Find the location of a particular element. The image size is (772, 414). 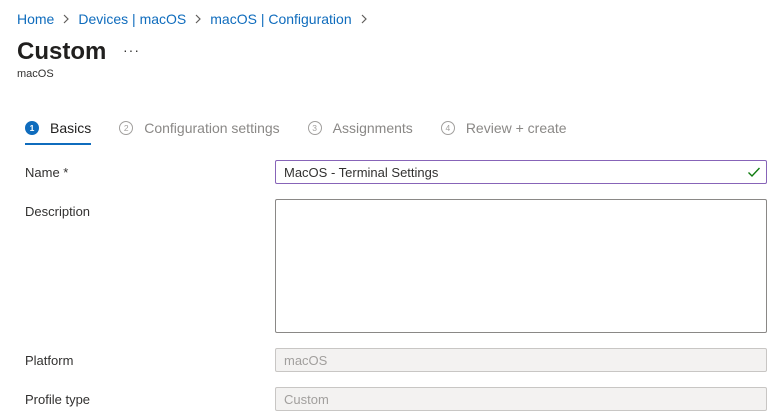

name-label: Name * is located at coordinates (47, 172).